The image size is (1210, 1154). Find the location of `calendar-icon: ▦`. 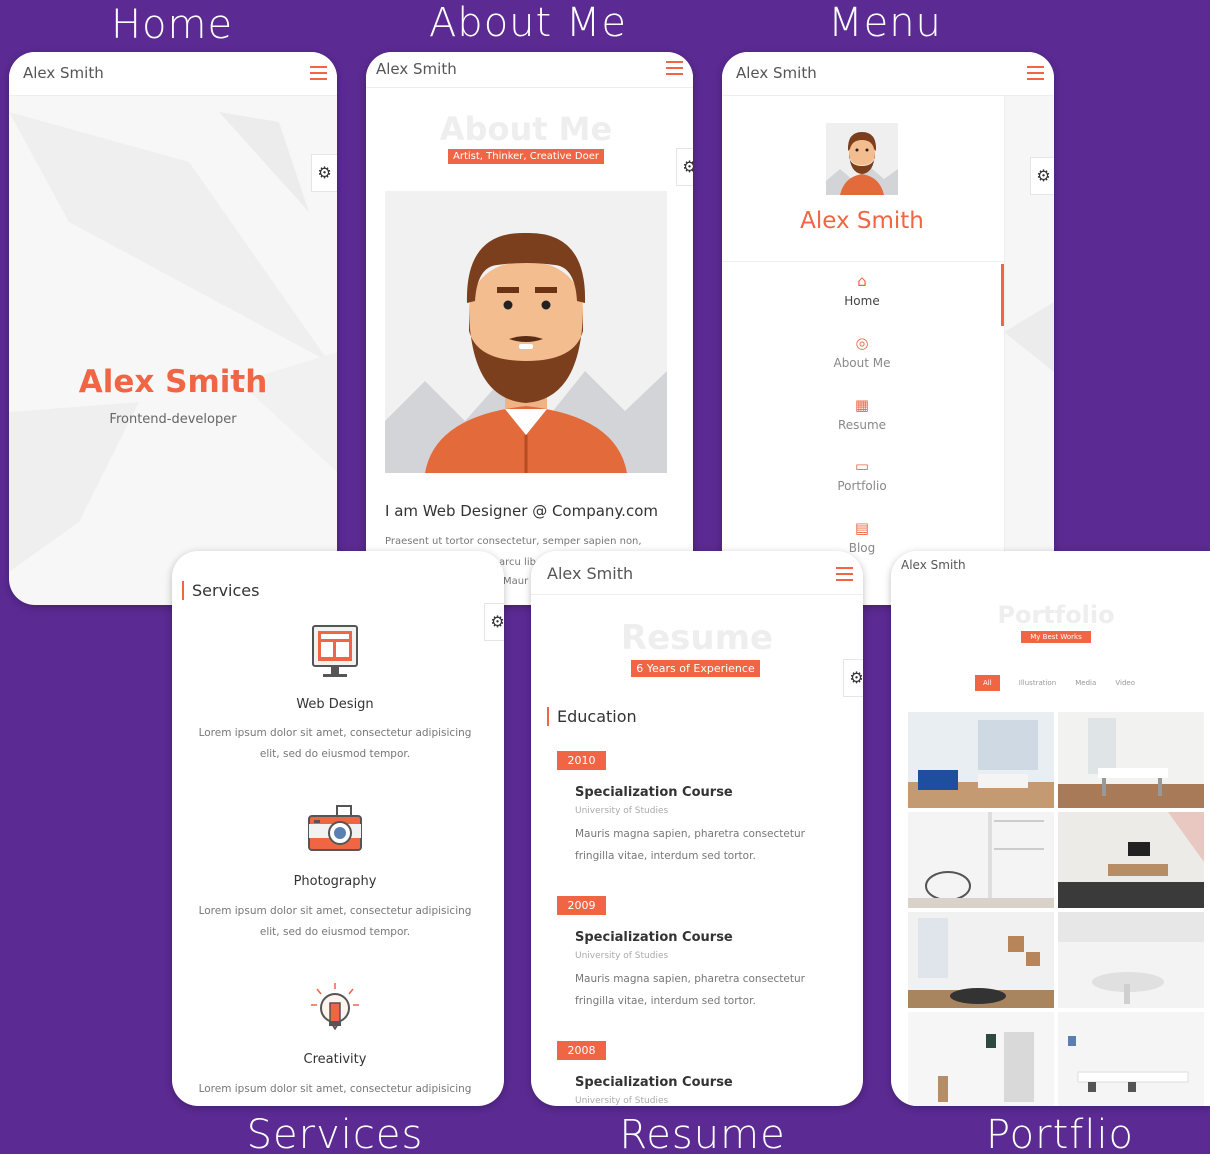

calendar-icon: ▦ is located at coordinates (862, 405).